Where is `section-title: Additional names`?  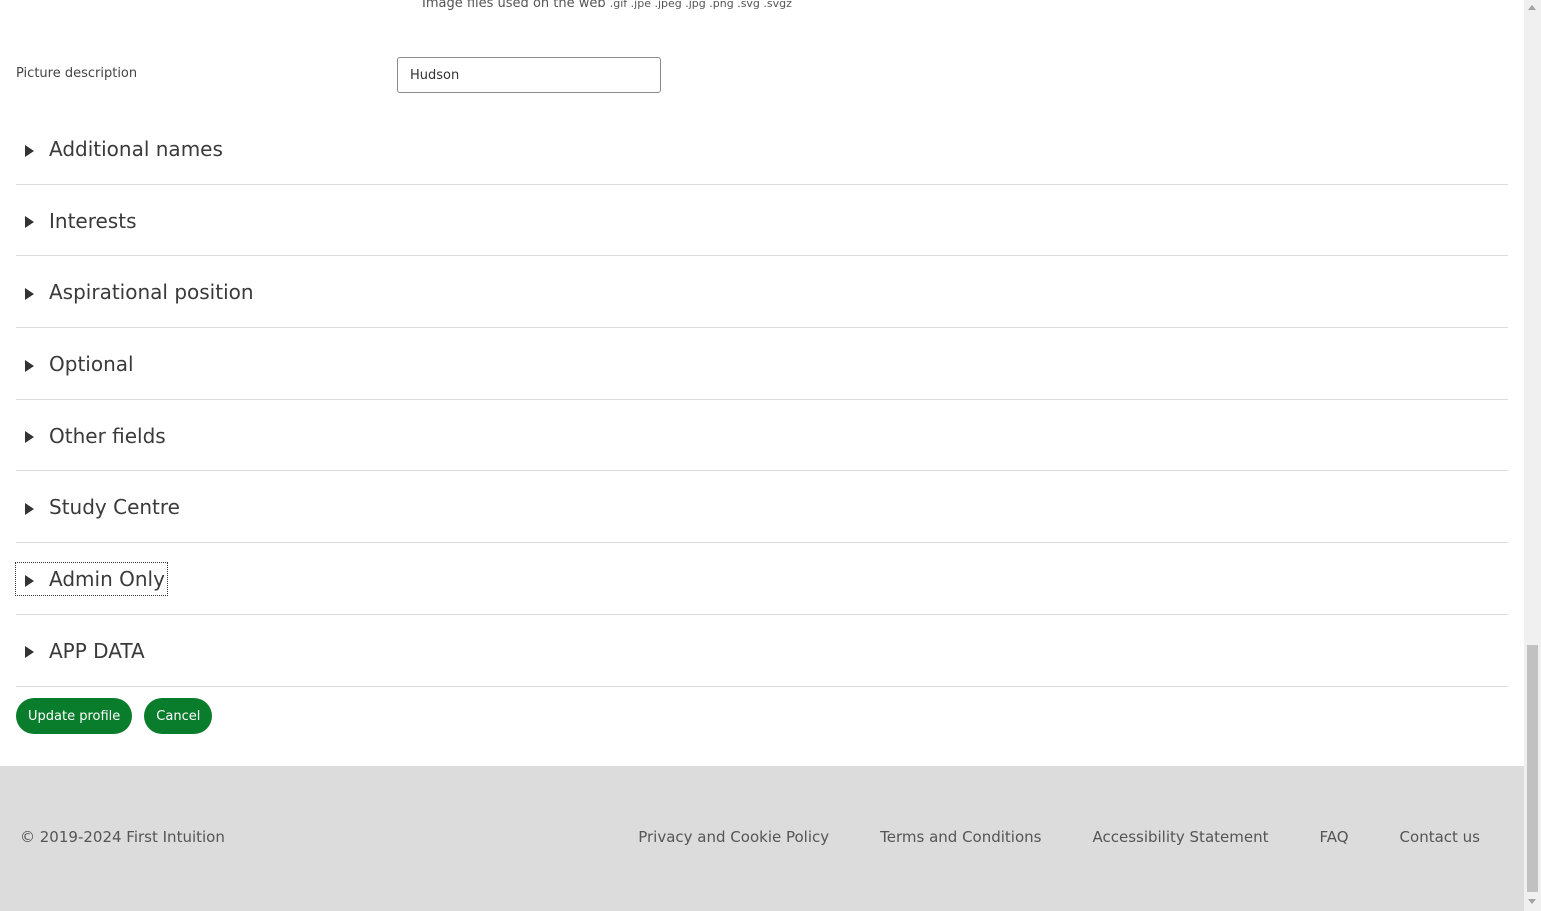 section-title: Additional names is located at coordinates (136, 149).